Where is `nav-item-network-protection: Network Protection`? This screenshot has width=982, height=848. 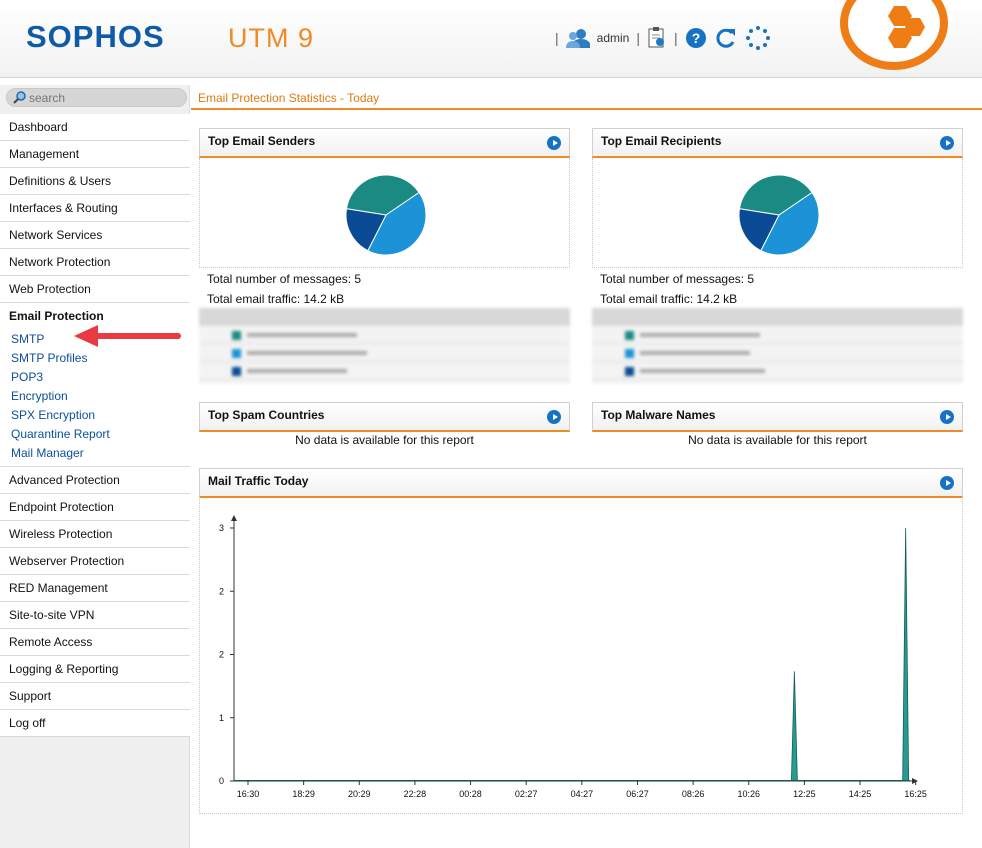
nav-item-network-protection: Network Protection is located at coordinates (95, 262).